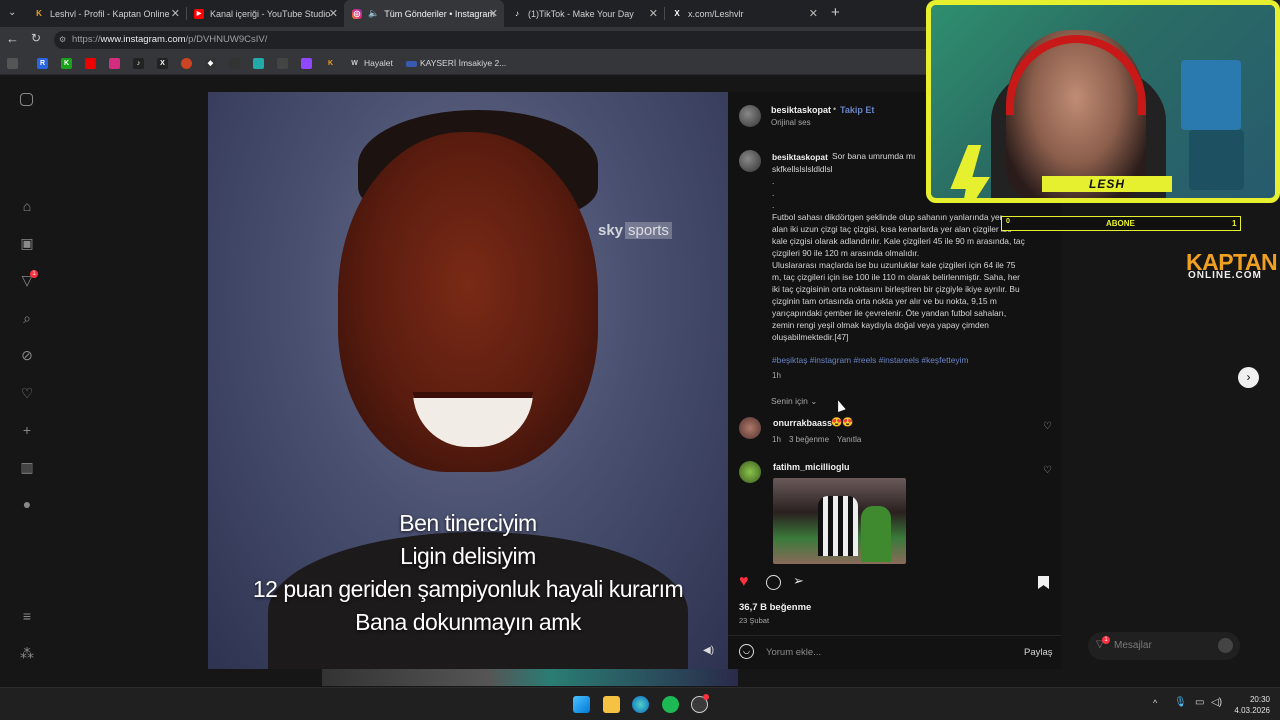 This screenshot has width=1280, height=720. Describe the element at coordinates (27, 355) in the screenshot. I see `explore-icon: ⊘` at that location.